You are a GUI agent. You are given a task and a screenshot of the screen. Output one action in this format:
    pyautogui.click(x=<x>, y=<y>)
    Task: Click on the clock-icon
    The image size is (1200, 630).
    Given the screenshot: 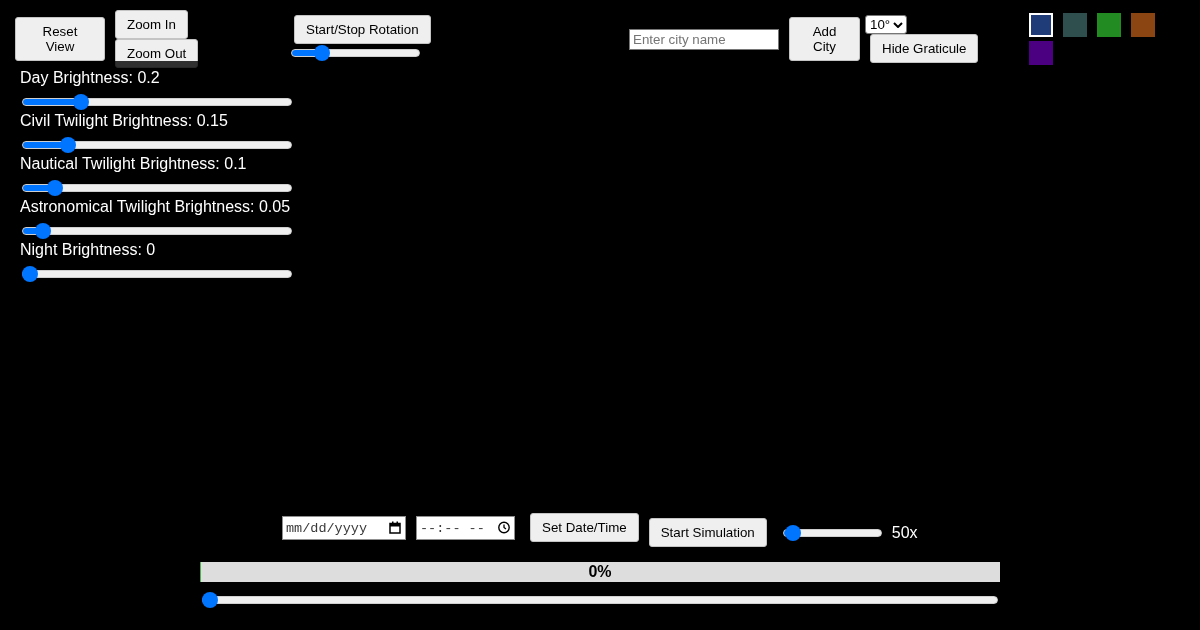 What is the action you would take?
    pyautogui.click(x=504, y=527)
    